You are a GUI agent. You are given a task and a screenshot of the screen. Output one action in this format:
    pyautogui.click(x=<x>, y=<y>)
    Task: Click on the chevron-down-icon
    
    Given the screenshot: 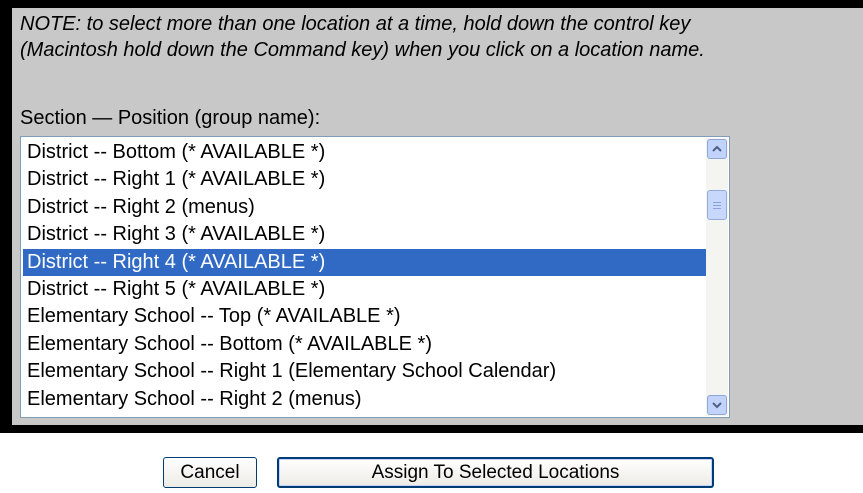 What is the action you would take?
    pyautogui.click(x=717, y=405)
    